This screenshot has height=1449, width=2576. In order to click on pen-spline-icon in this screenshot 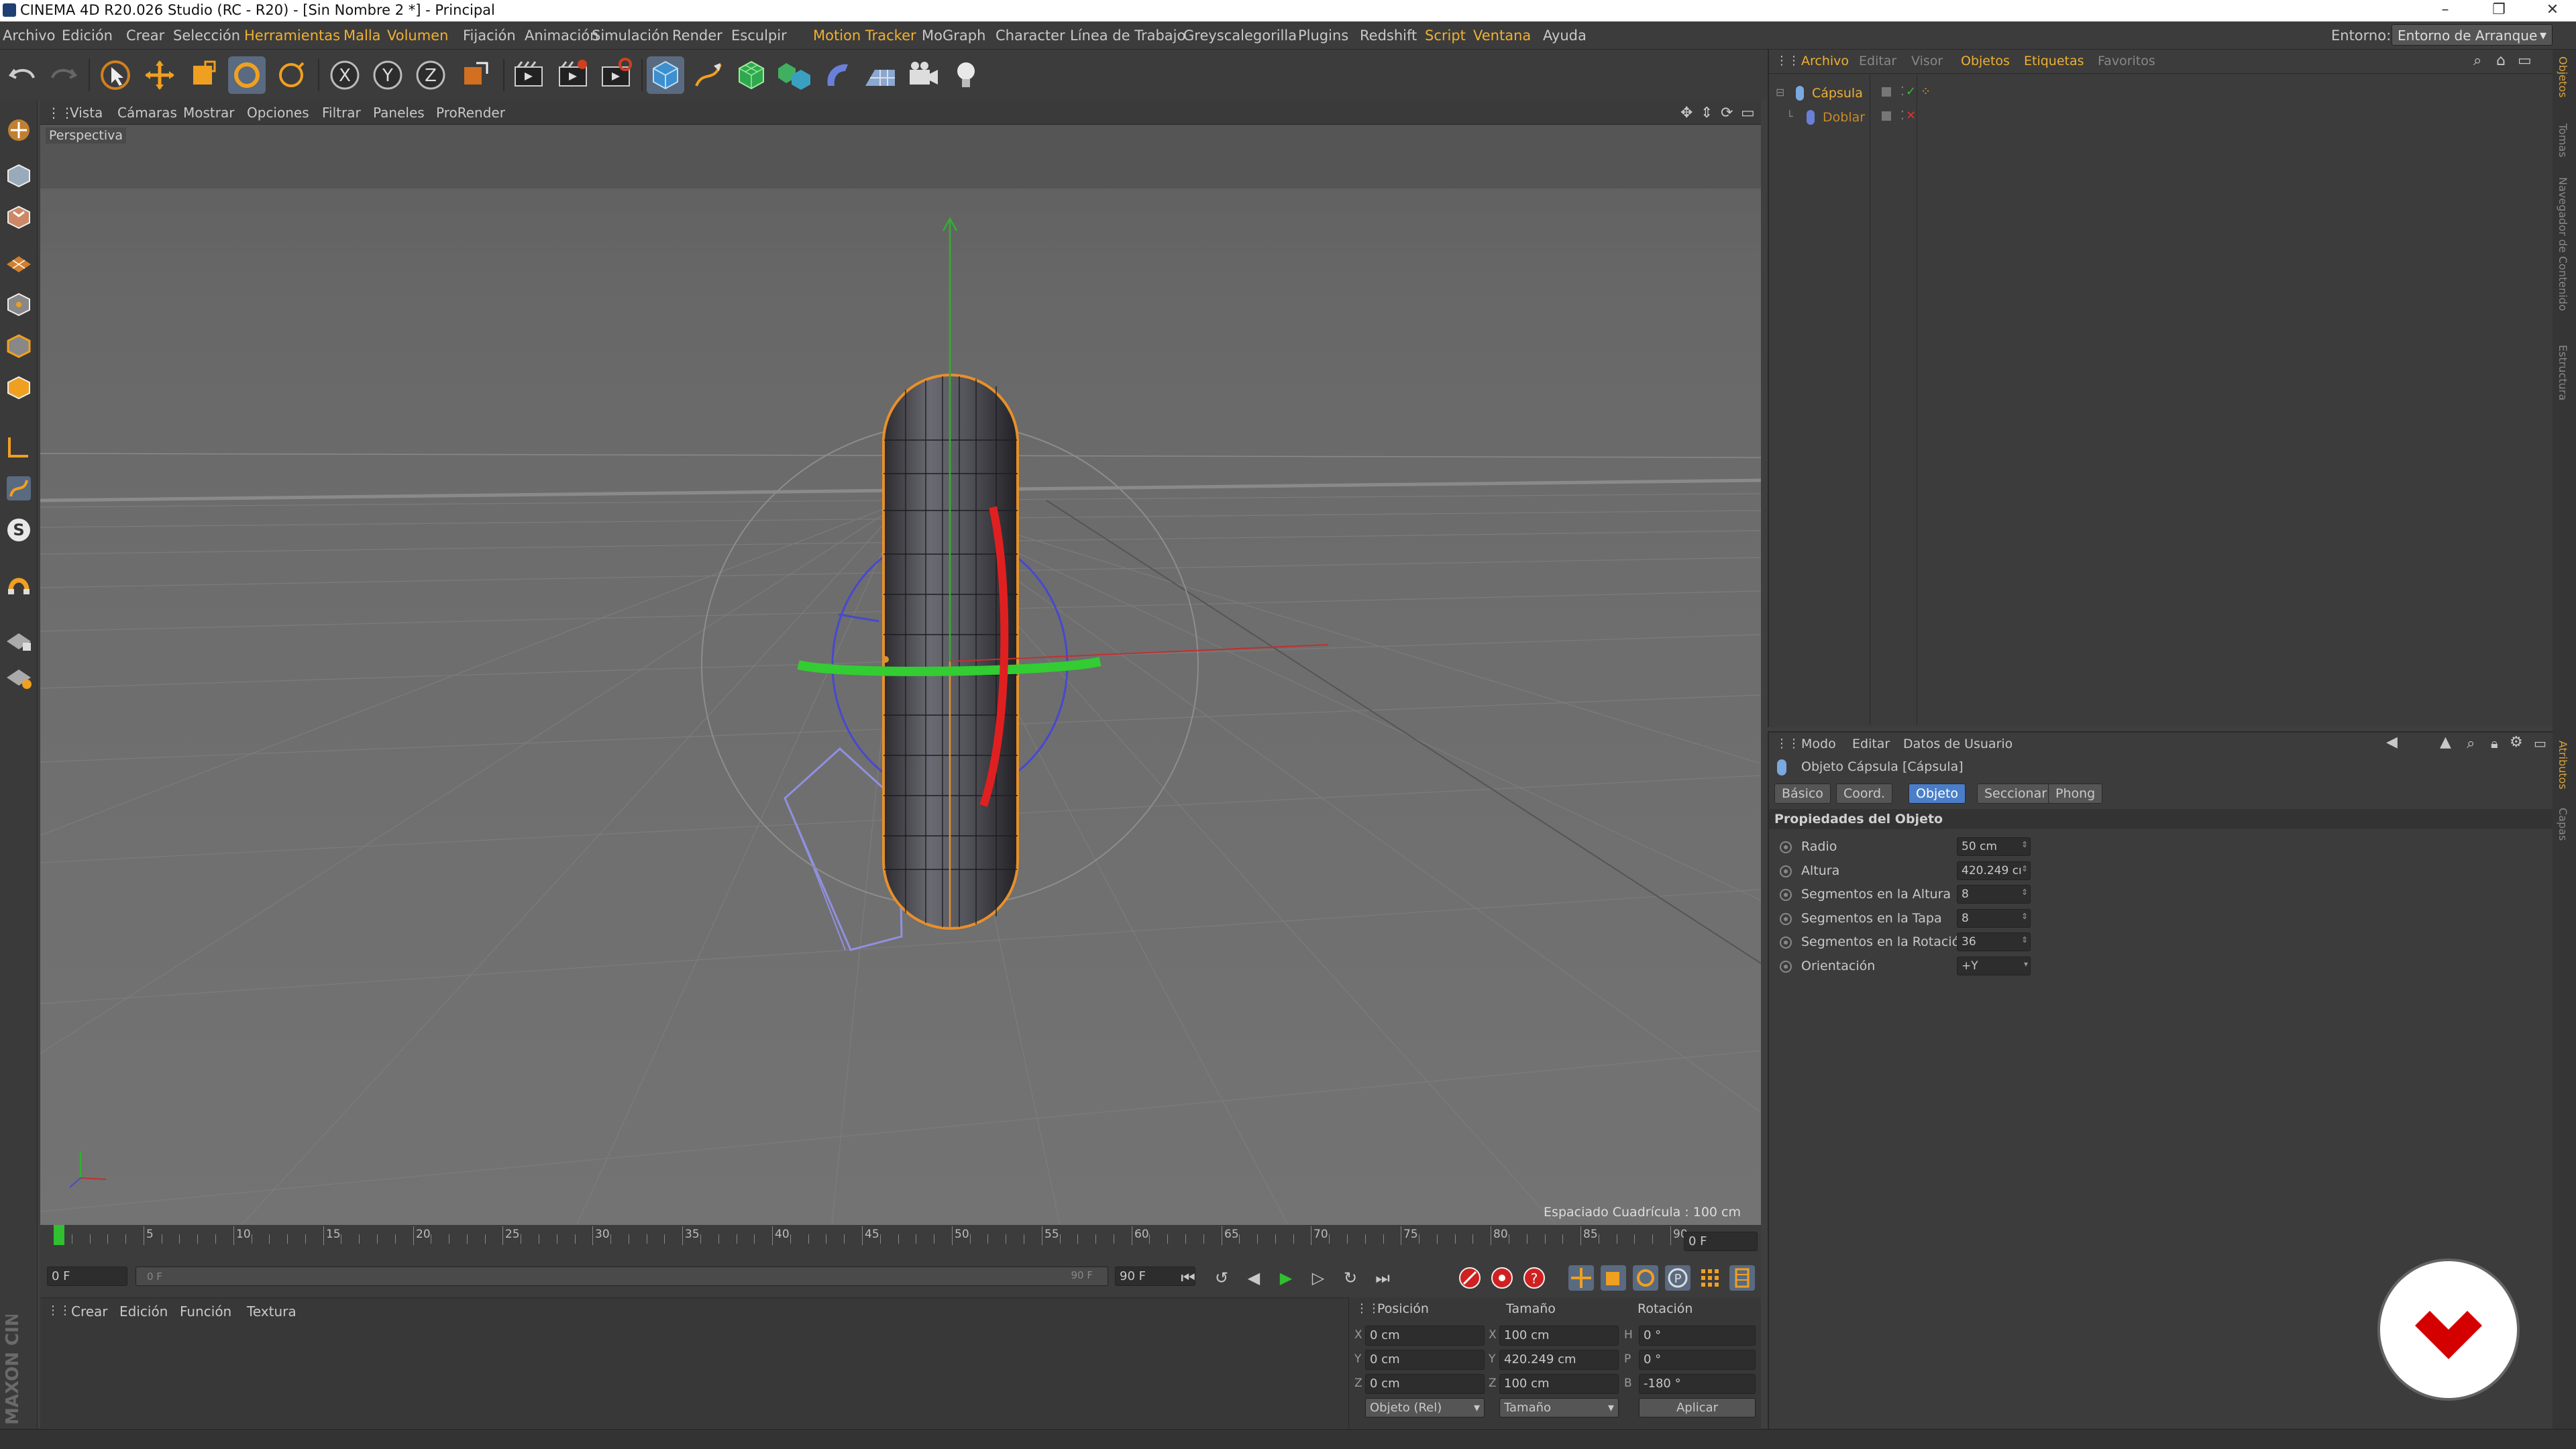, I will do `click(708, 75)`.